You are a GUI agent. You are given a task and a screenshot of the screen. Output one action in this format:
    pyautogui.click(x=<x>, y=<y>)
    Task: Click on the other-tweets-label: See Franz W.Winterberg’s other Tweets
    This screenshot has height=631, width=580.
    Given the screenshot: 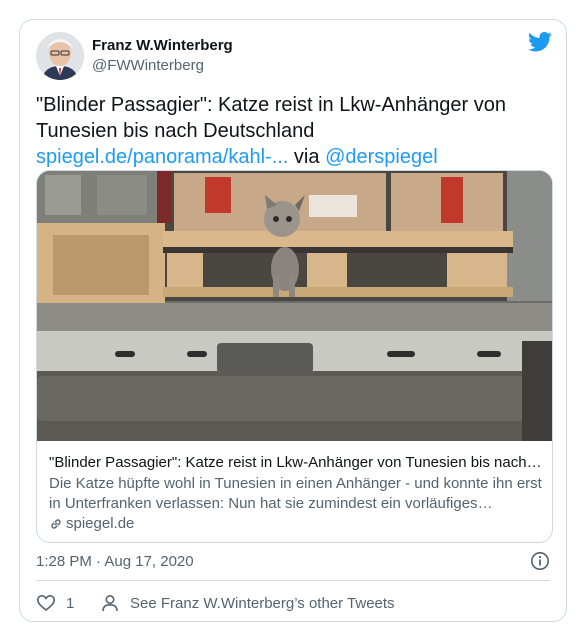 What is the action you would take?
    pyautogui.click(x=262, y=603)
    